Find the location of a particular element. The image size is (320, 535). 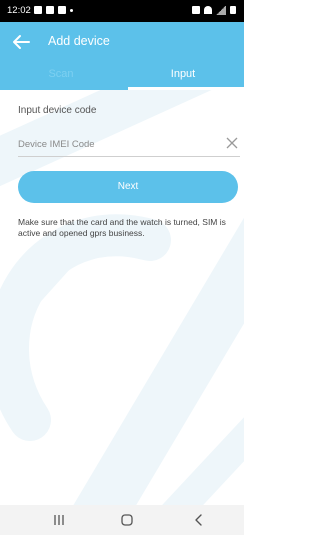

app-header: Add device is located at coordinates (122, 42).